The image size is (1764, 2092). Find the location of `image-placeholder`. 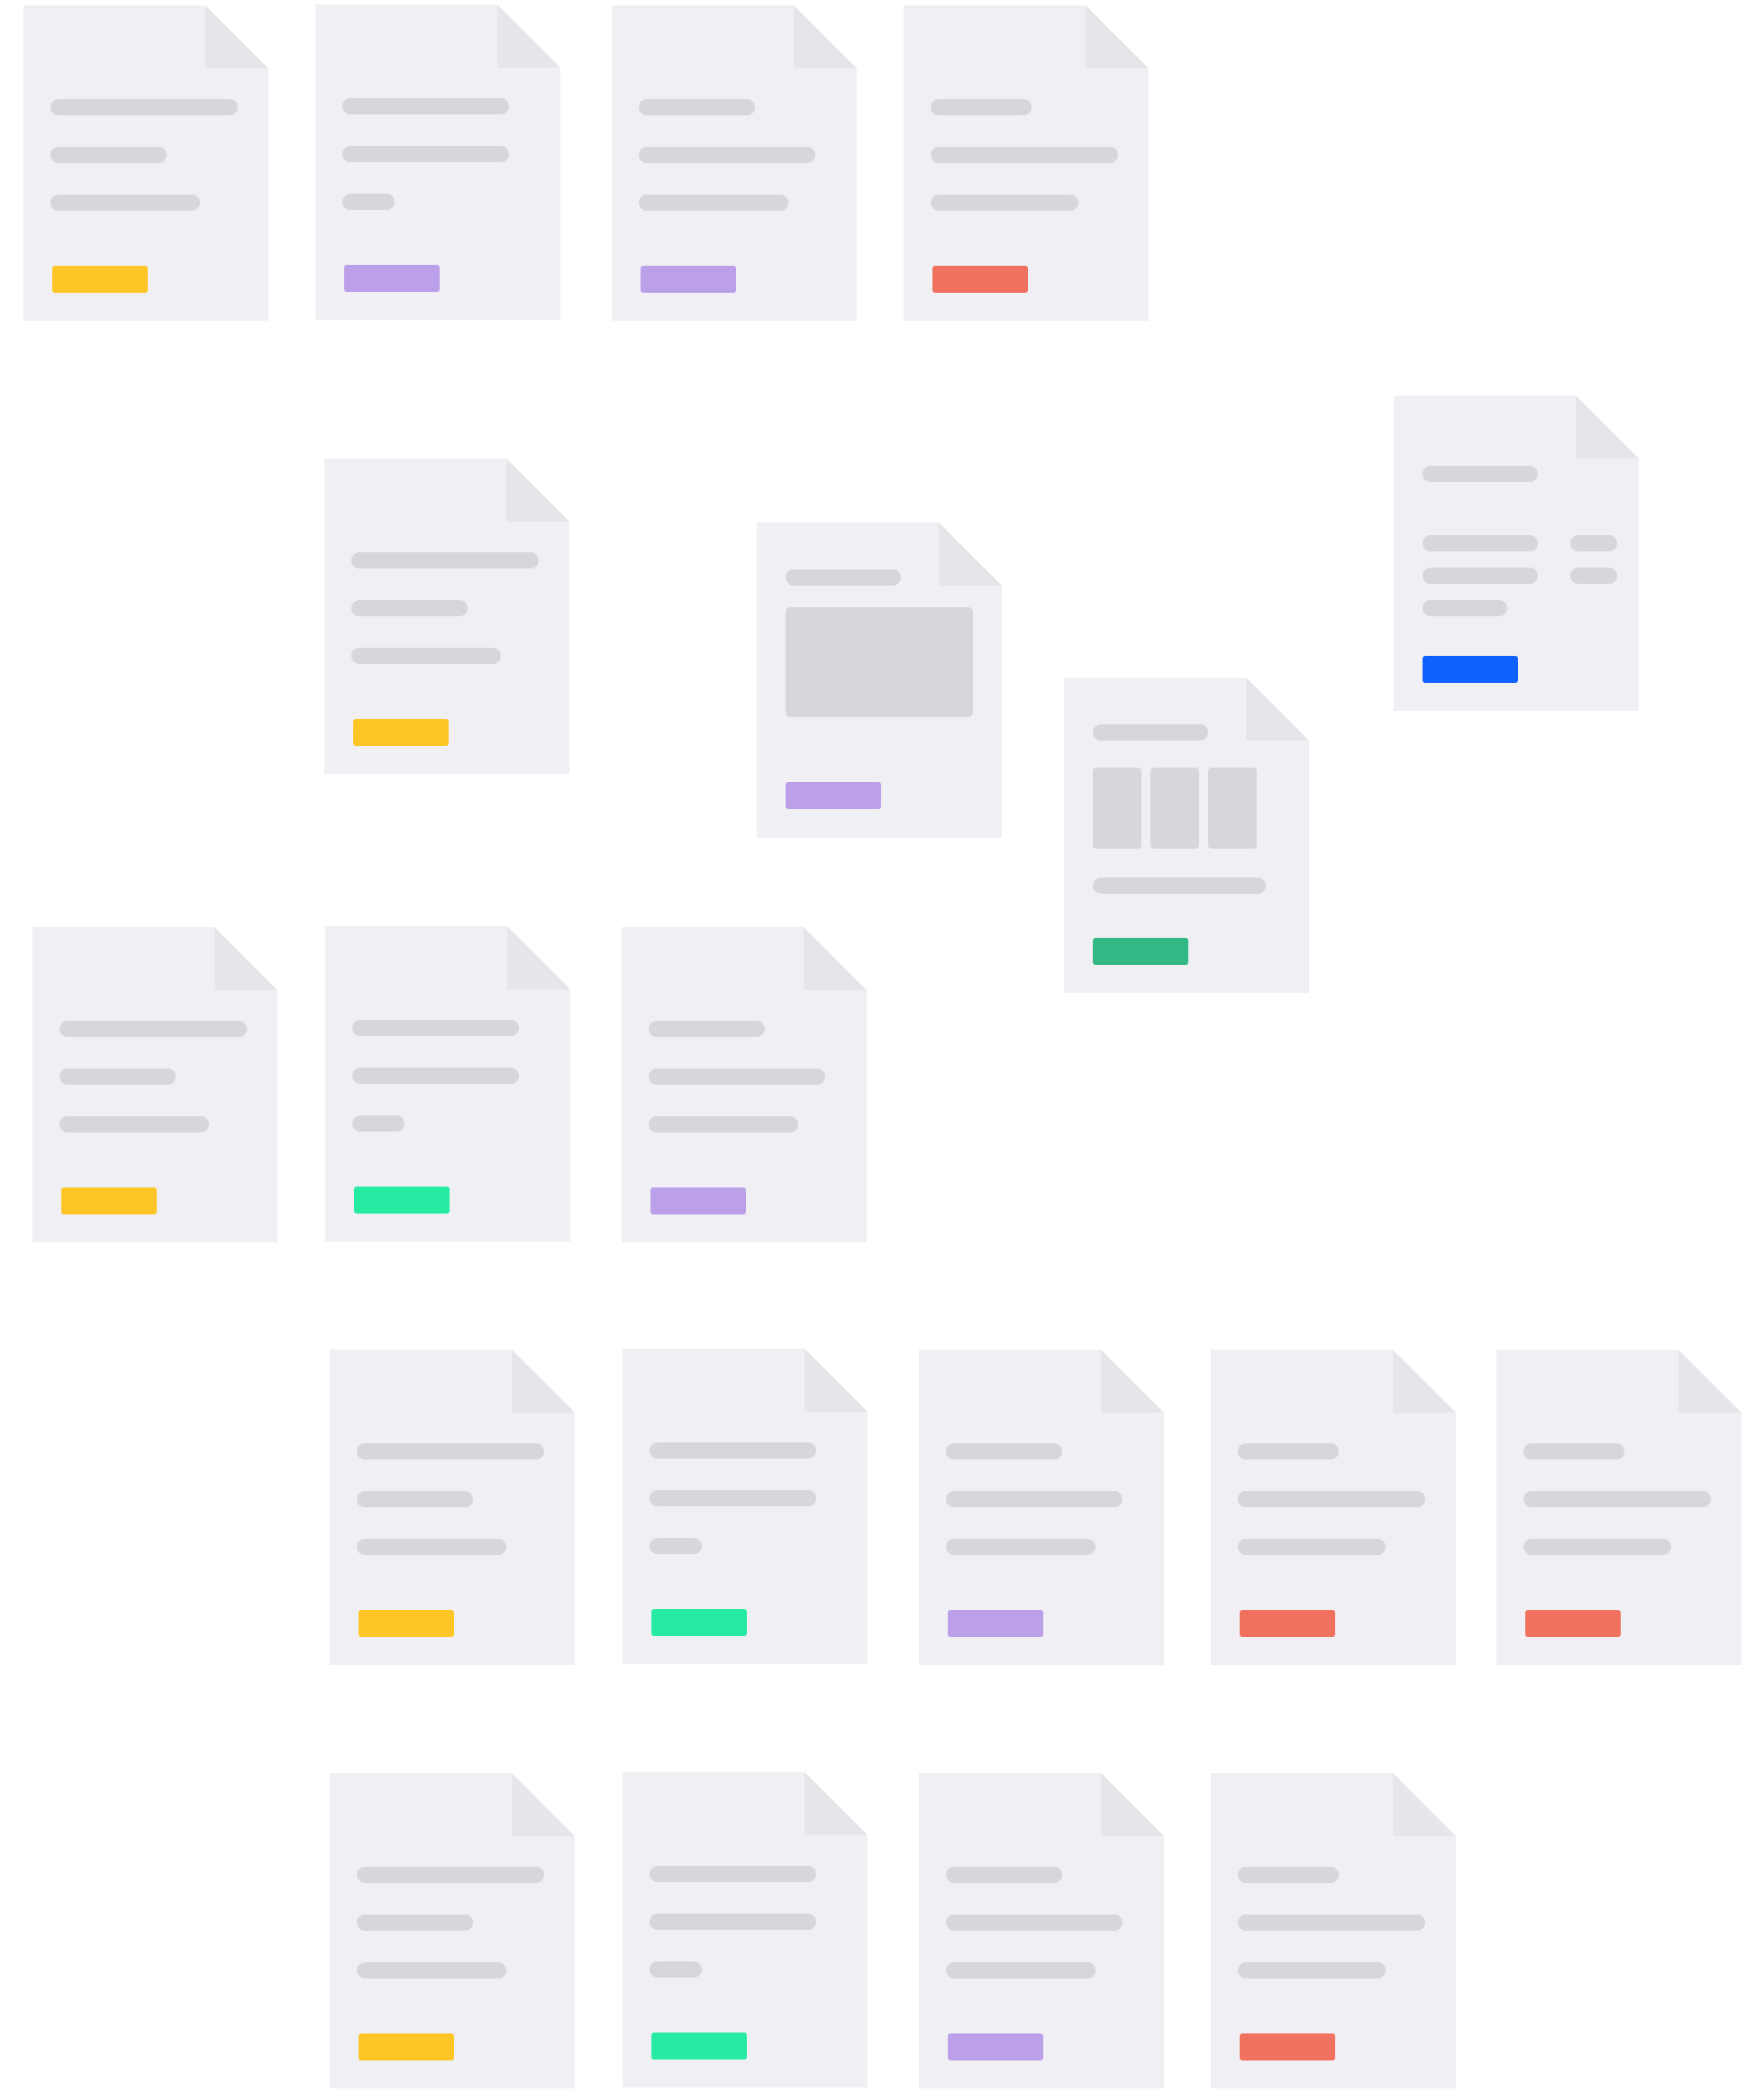

image-placeholder is located at coordinates (880, 662).